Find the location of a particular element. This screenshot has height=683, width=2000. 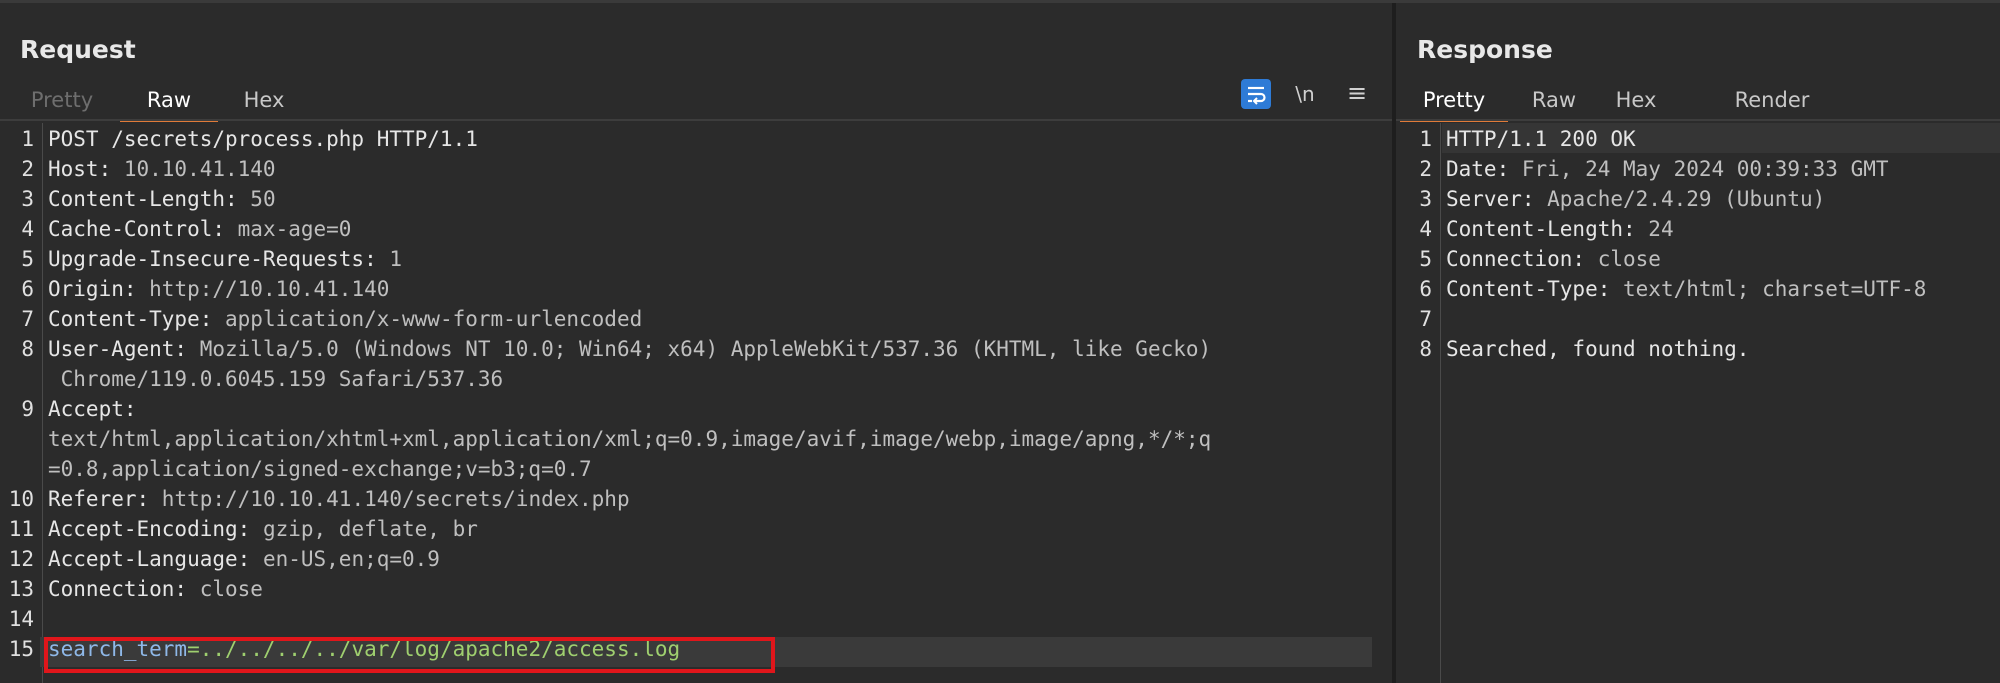

code-line: 5 Upgrade-Insecure-Requests: 1 is located at coordinates (696, 259).